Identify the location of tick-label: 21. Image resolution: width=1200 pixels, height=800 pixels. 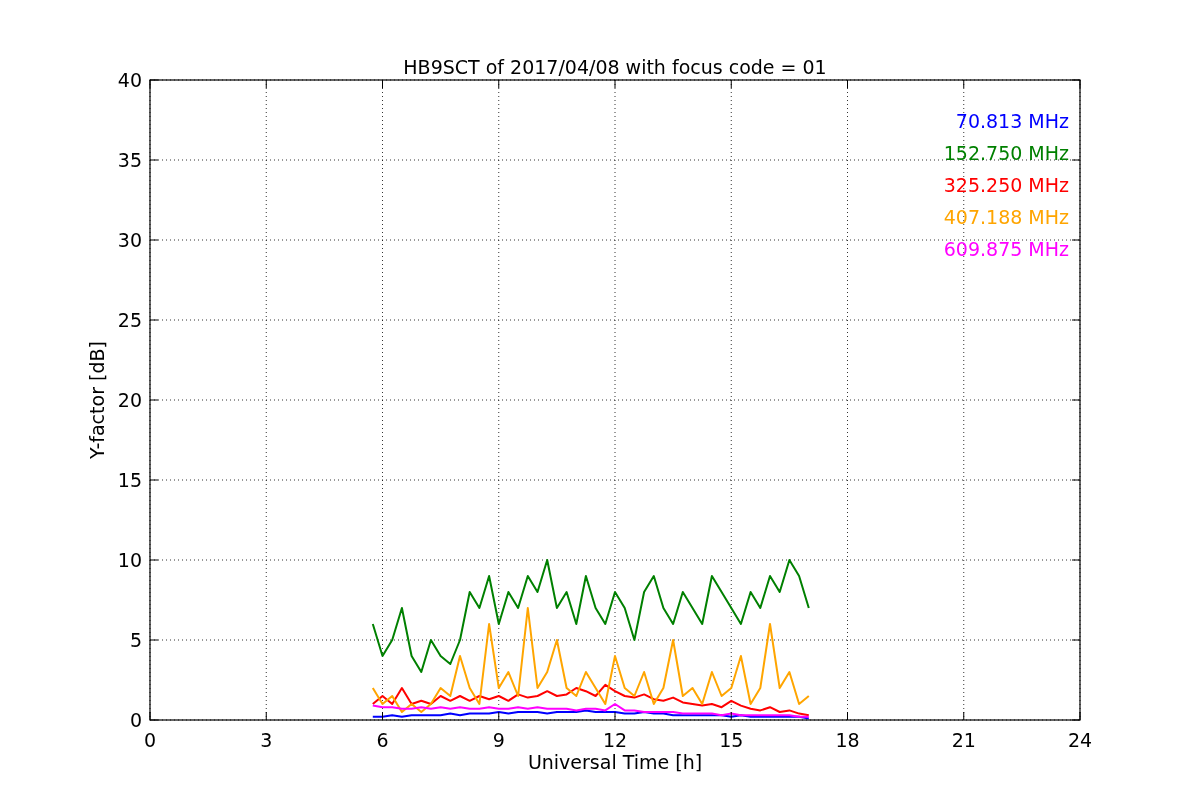
(963, 740).